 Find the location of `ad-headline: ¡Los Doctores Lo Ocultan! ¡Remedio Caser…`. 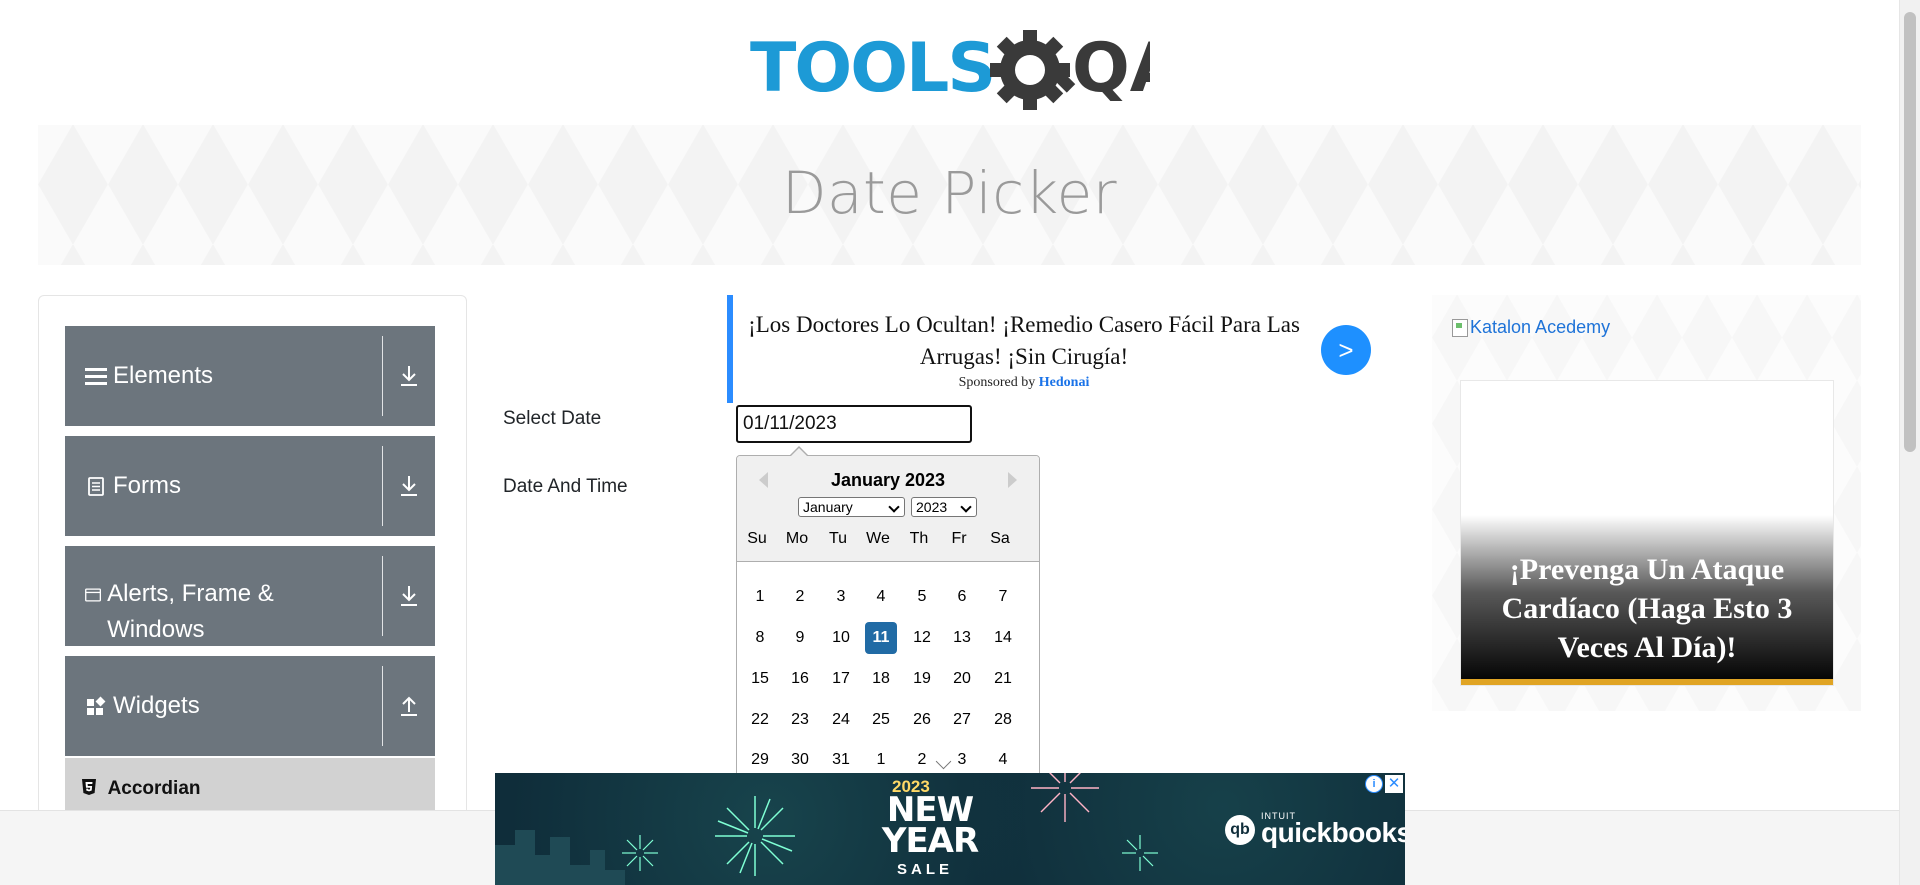

ad-headline: ¡Los Doctores Lo Ocultan! ¡Remedio Caser… is located at coordinates (1024, 341).